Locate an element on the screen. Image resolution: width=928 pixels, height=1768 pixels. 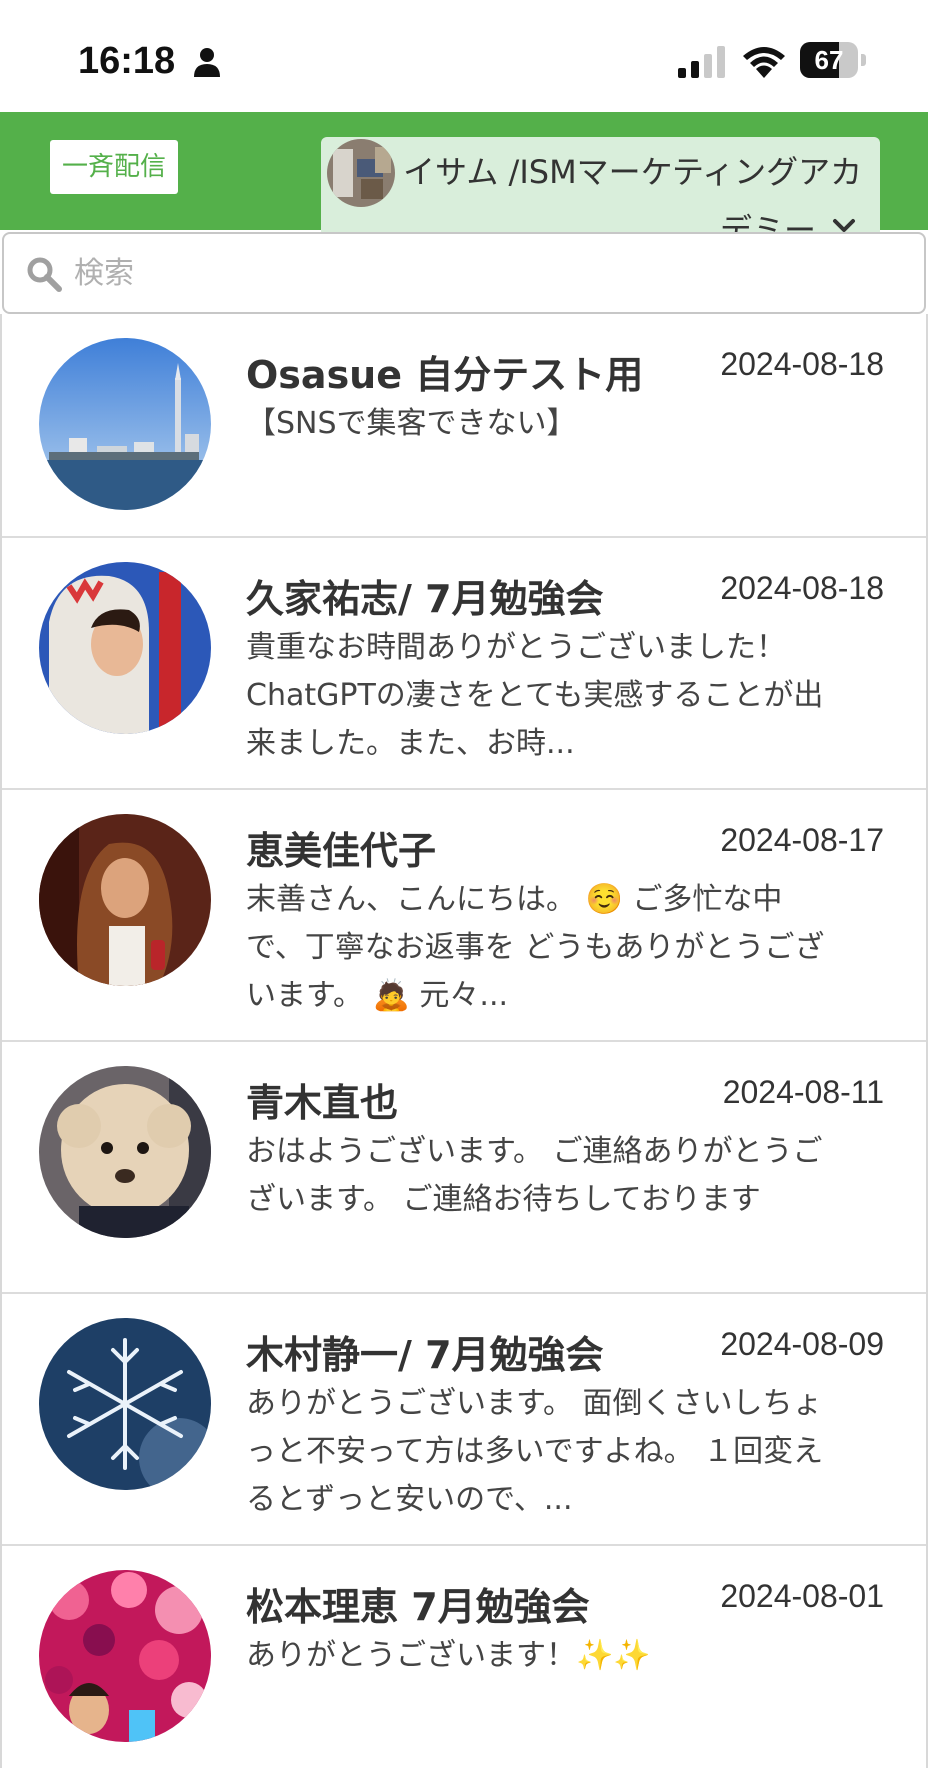
conversation-name: 松本理恵 7月勉強会 is located at coordinates (418, 1607).